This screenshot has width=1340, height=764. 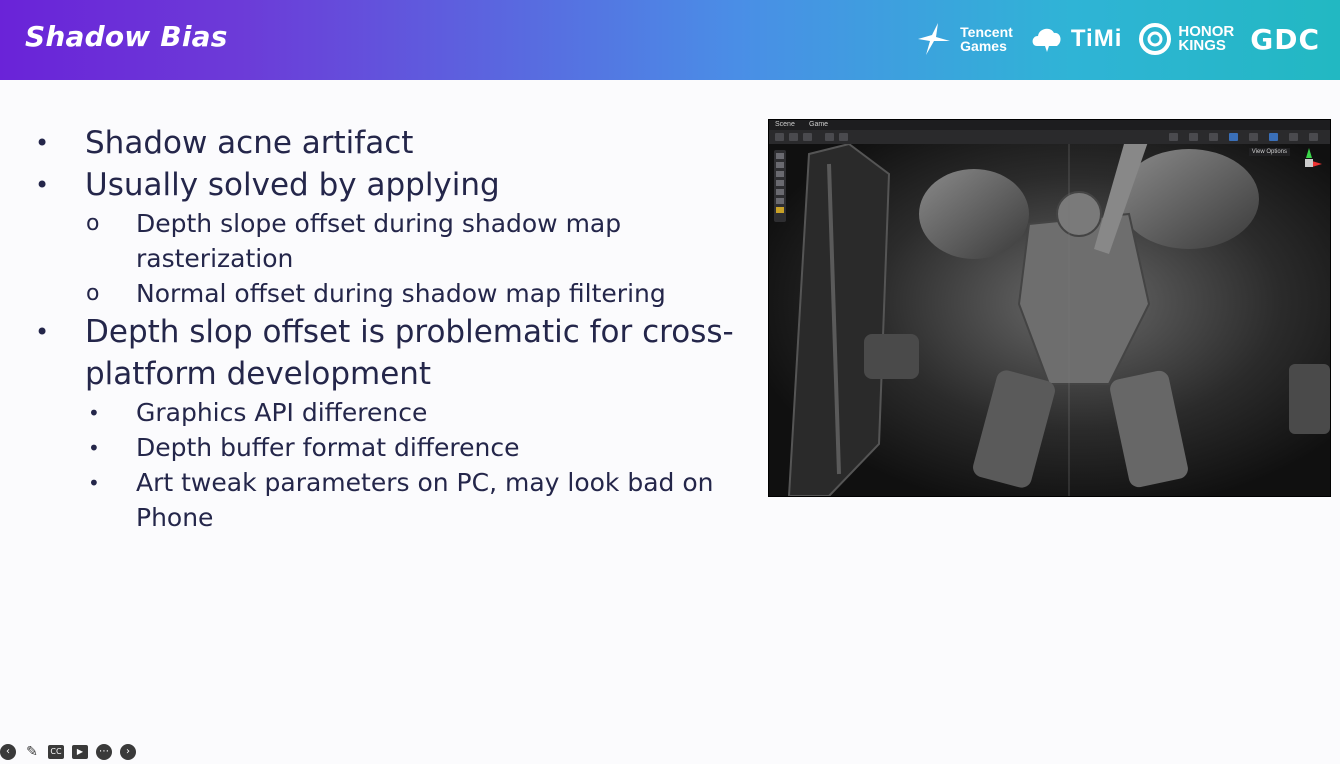 What do you see at coordinates (785, 124) in the screenshot?
I see `tab-scene: Scene` at bounding box center [785, 124].